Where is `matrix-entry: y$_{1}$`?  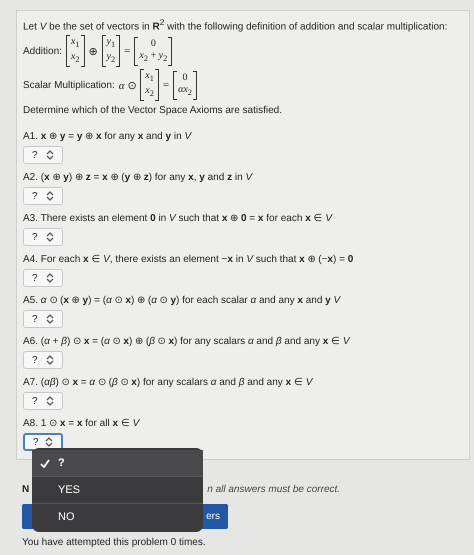 matrix-entry: y$_{1}$ is located at coordinates (111, 44).